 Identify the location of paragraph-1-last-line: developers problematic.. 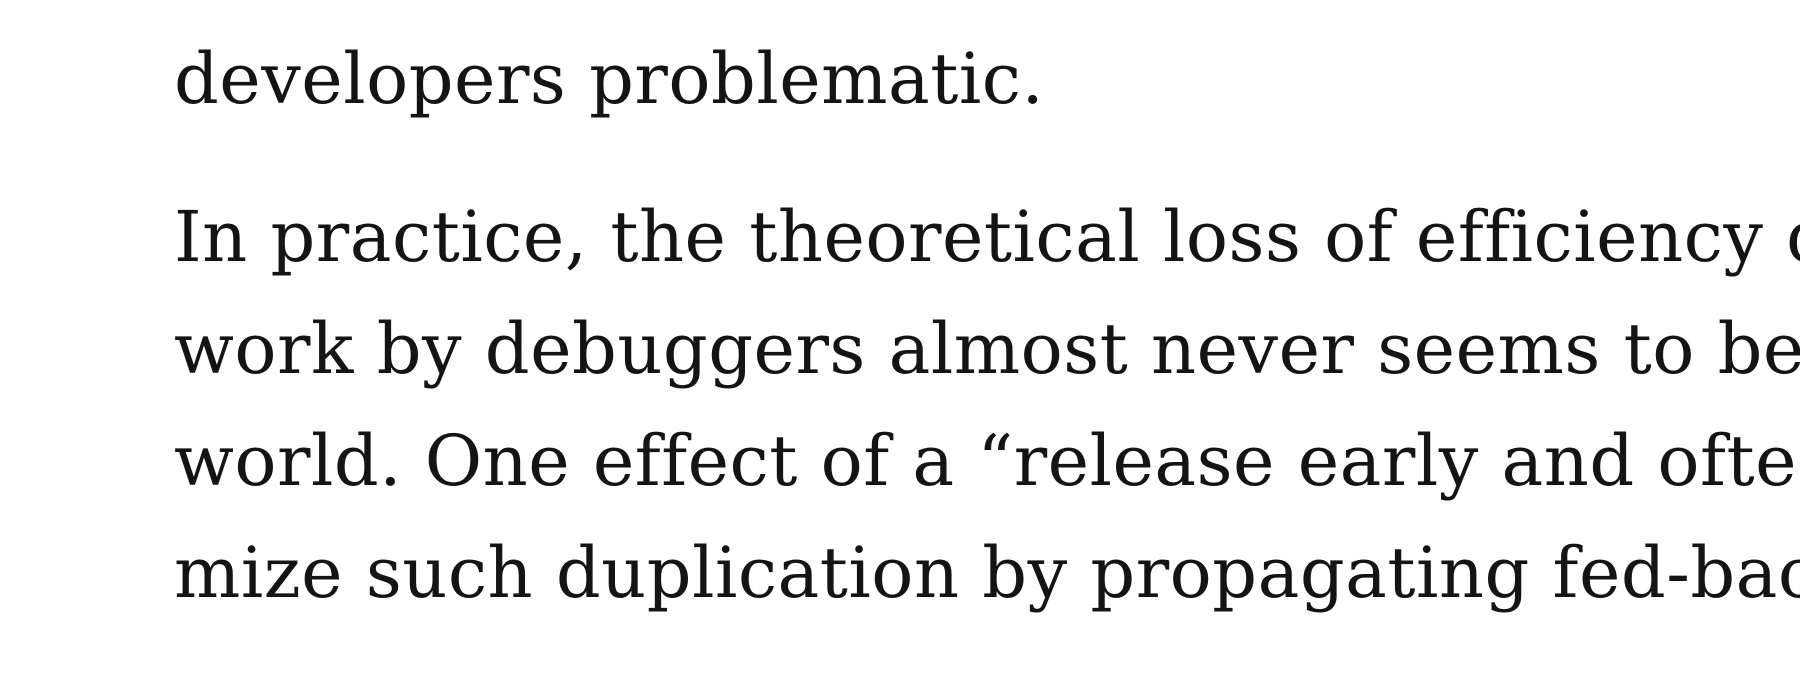
(609, 79).